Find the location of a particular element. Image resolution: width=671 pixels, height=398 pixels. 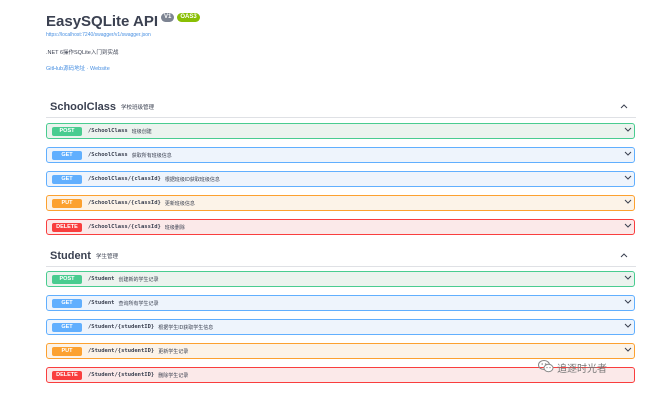

operation-row: GET /Student 查询所有学生记录 is located at coordinates (340, 303).